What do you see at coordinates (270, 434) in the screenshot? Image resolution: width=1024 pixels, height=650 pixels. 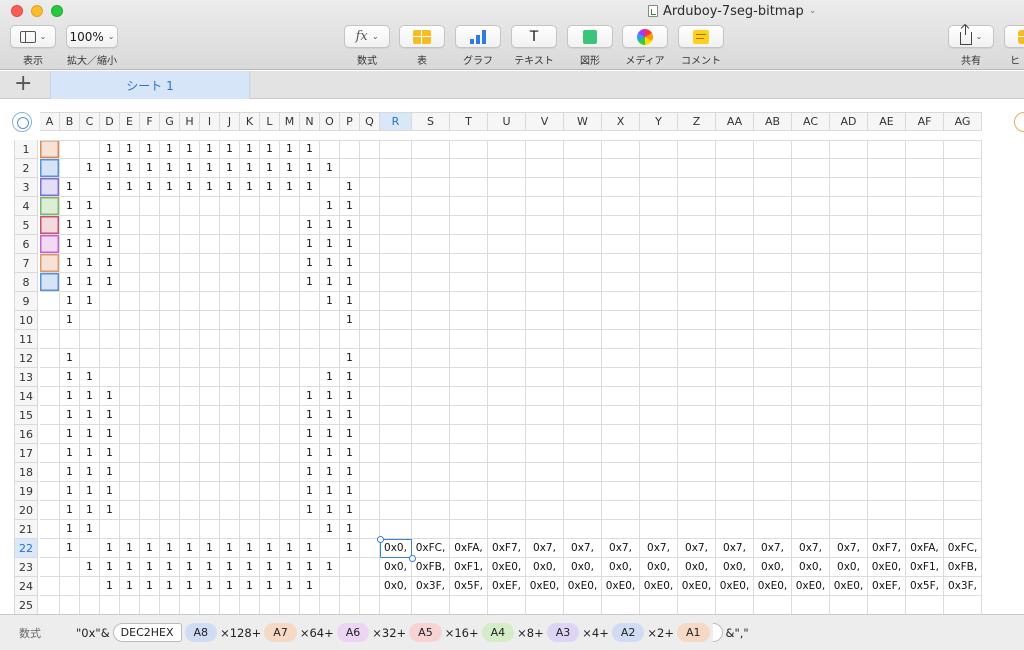 I see `cell-l16` at bounding box center [270, 434].